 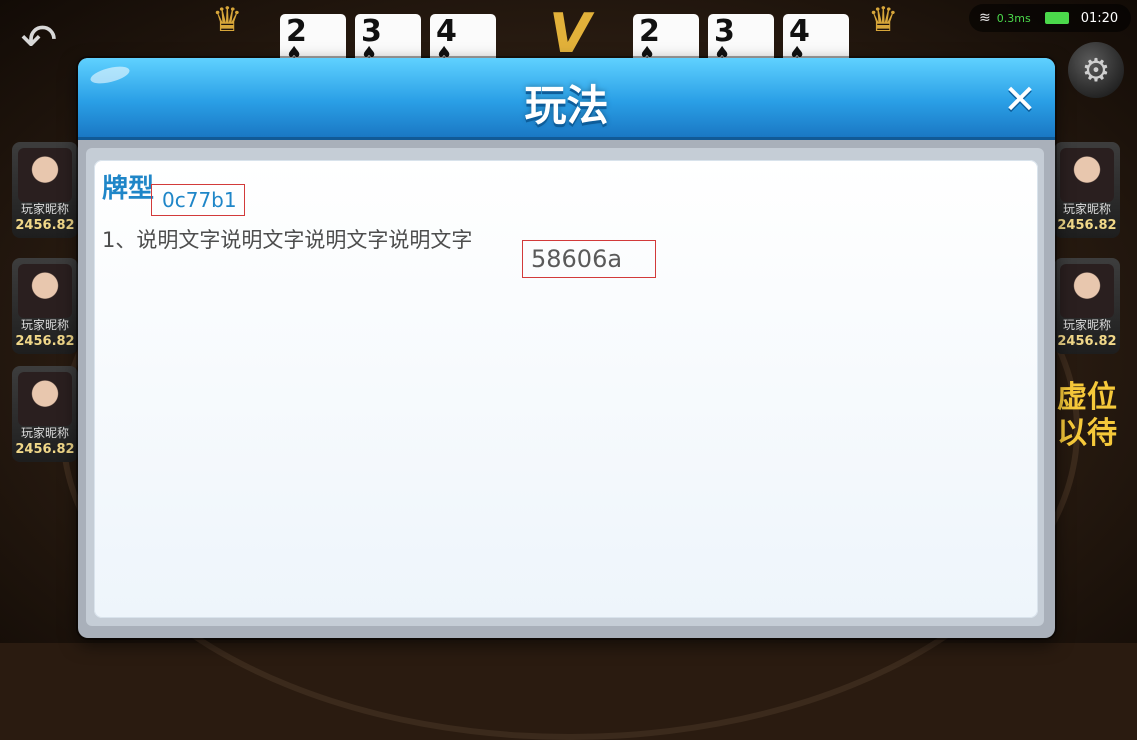 I want to click on clock: 01:20, so click(x=1099, y=18).